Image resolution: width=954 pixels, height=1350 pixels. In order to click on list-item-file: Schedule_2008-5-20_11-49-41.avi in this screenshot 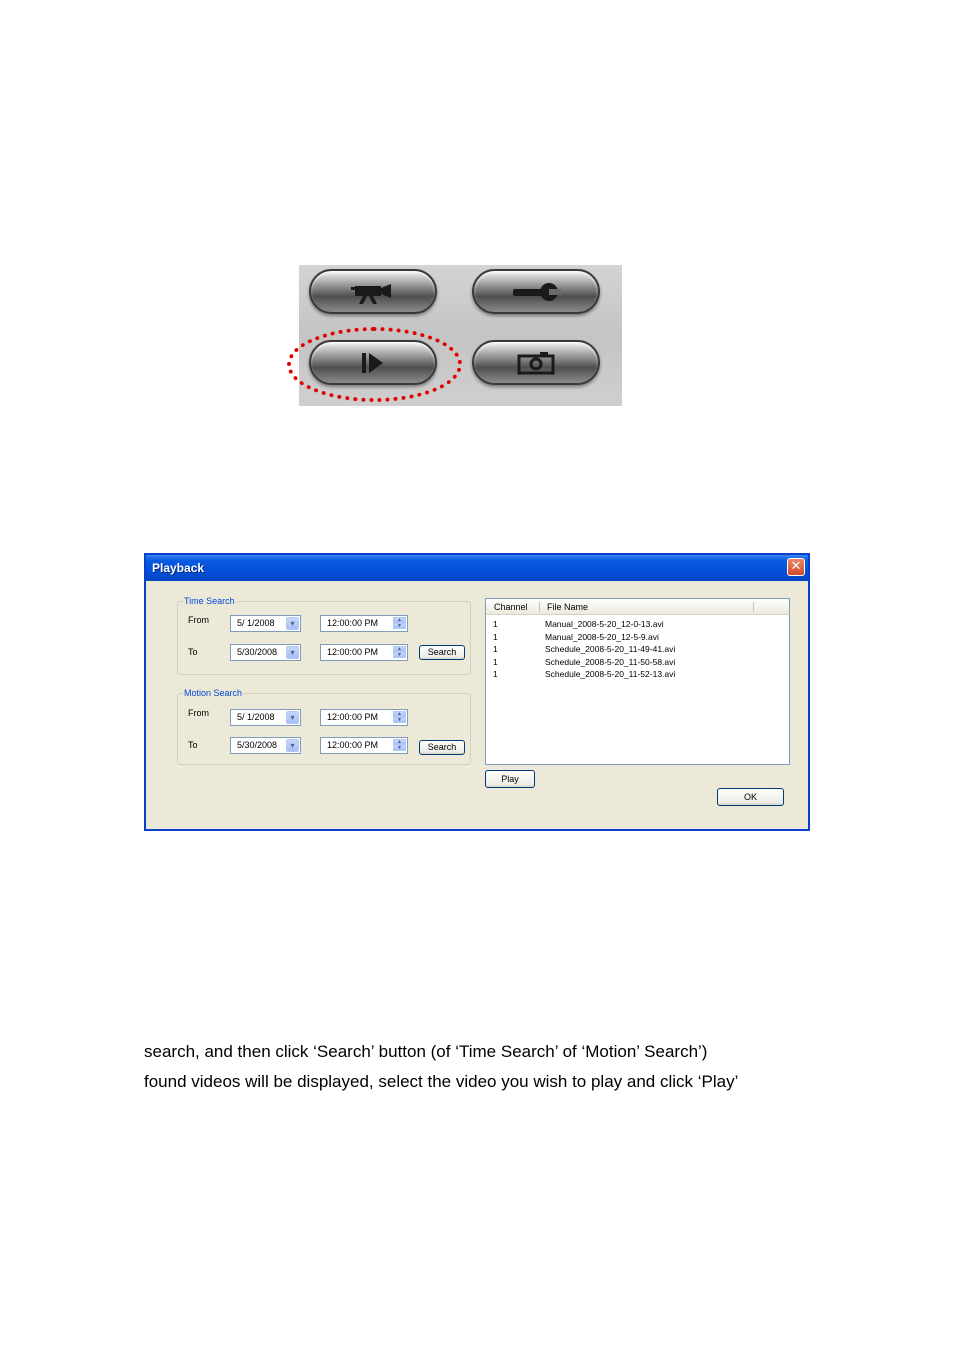, I will do `click(610, 649)`.